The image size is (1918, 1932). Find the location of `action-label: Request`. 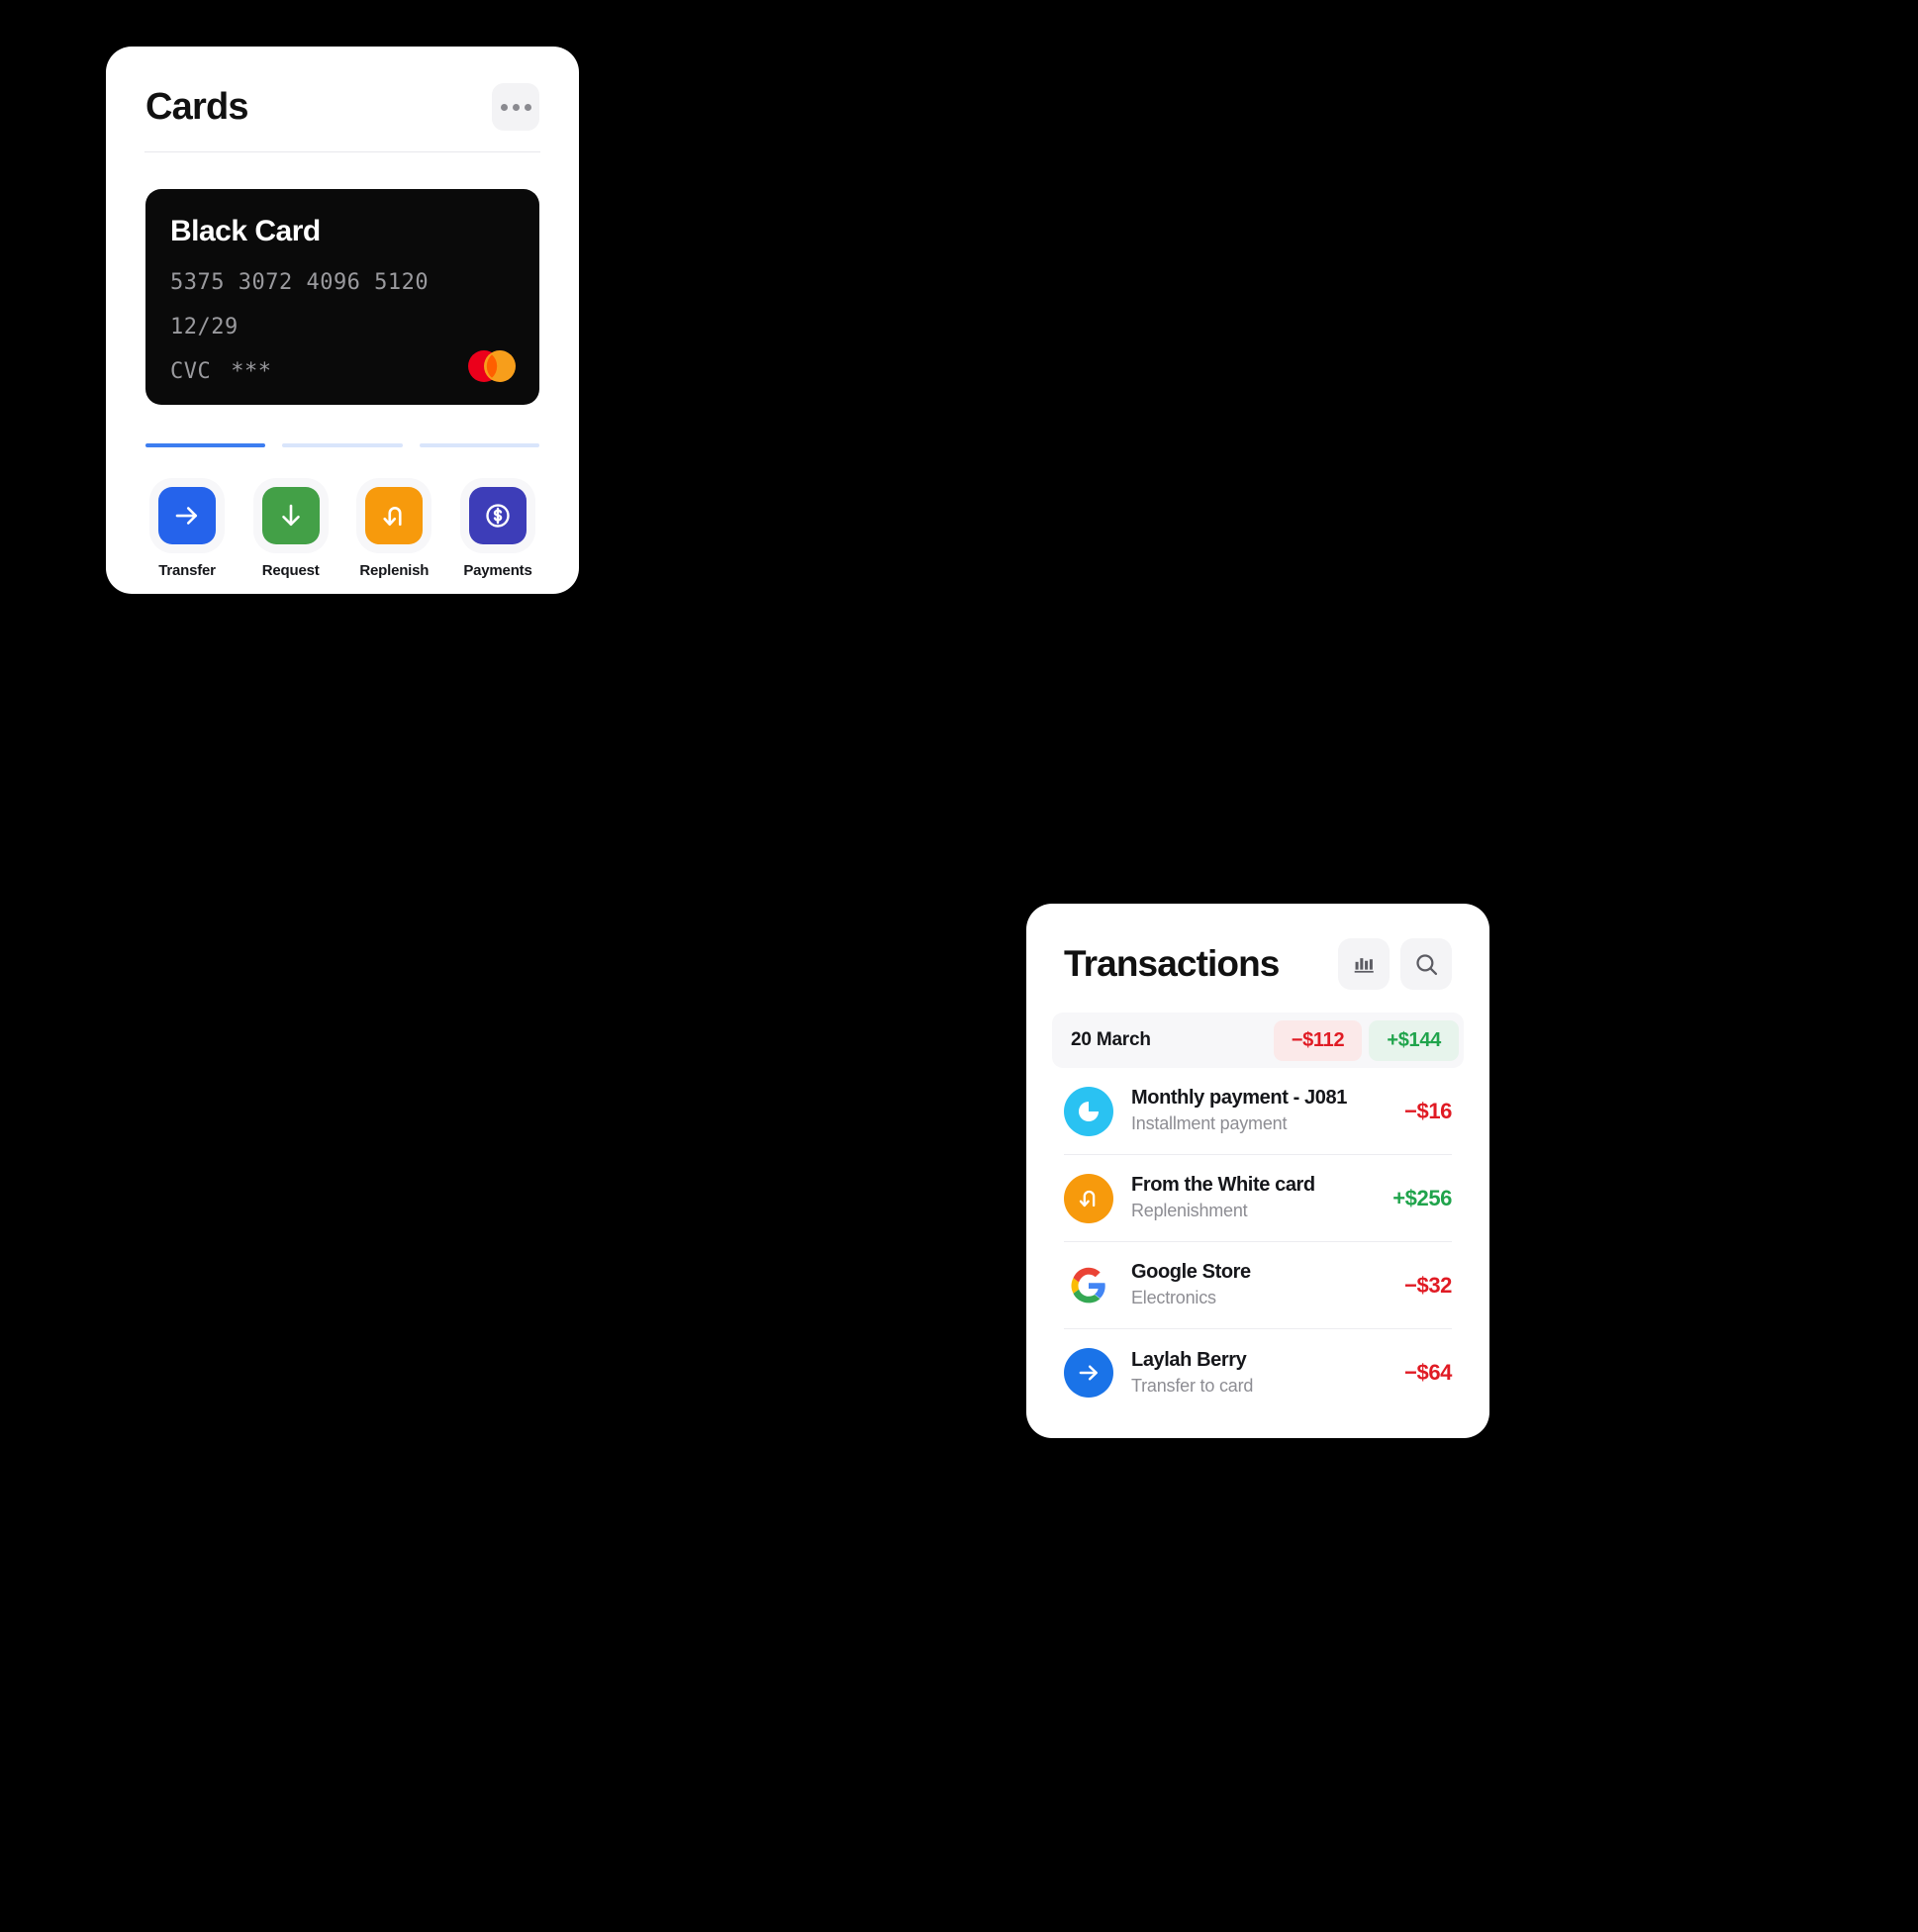

action-label: Request is located at coordinates (290, 570).